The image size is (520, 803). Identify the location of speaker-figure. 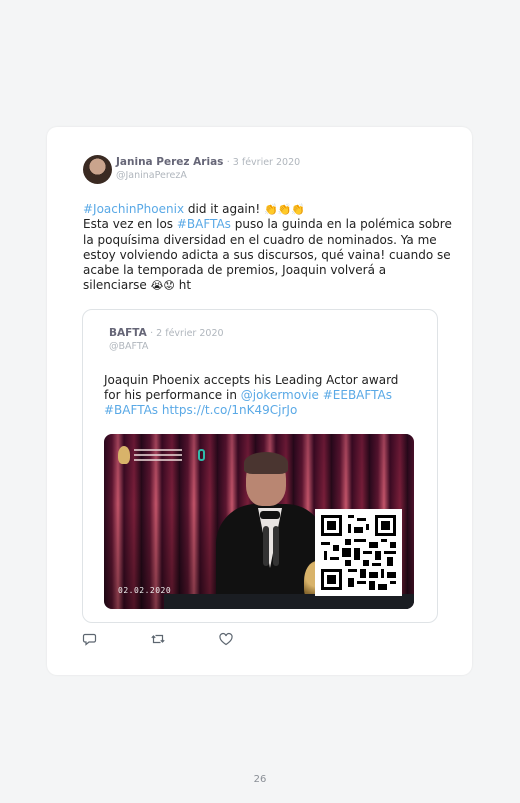
(273, 530).